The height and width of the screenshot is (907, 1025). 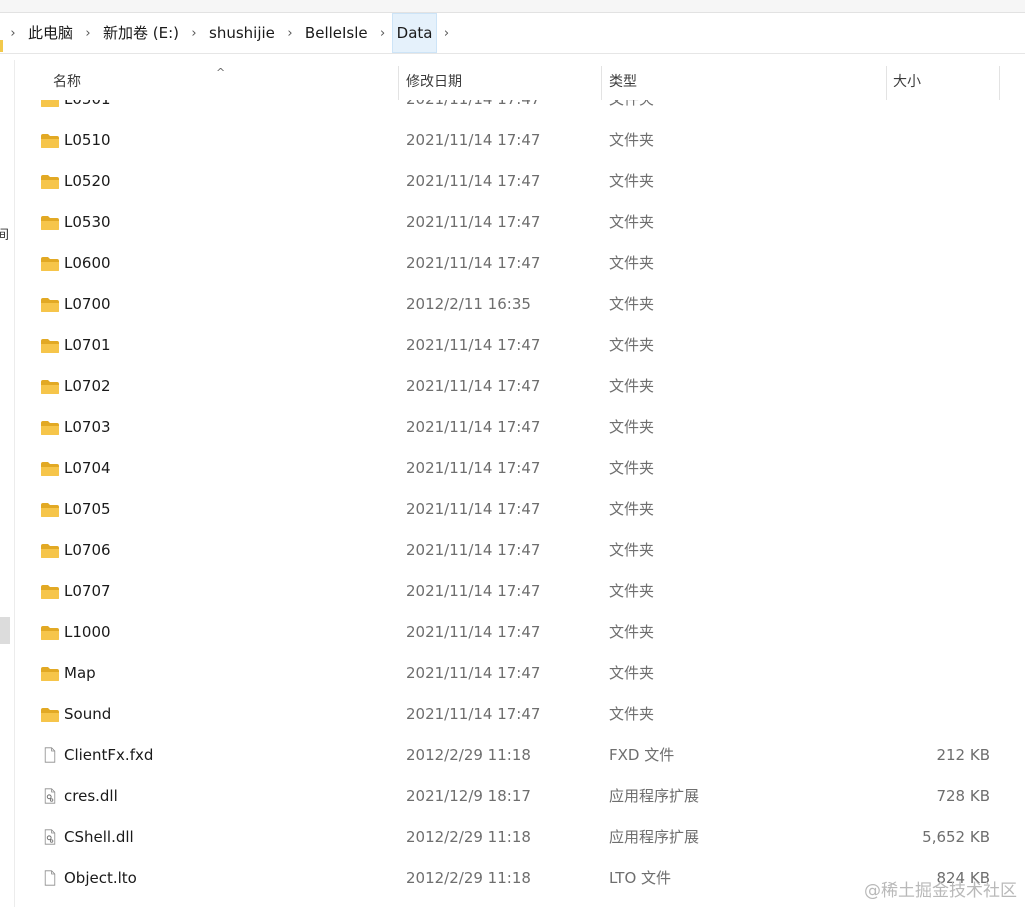 I want to click on breadcrumb-item: BelleIsle, so click(x=336, y=33).